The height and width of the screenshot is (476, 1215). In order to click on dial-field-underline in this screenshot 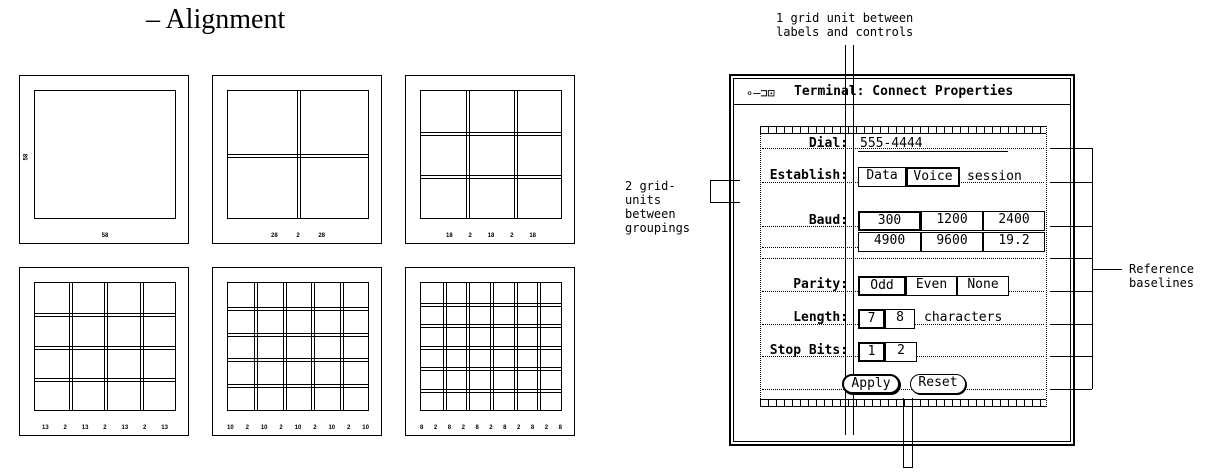, I will do `click(933, 151)`.